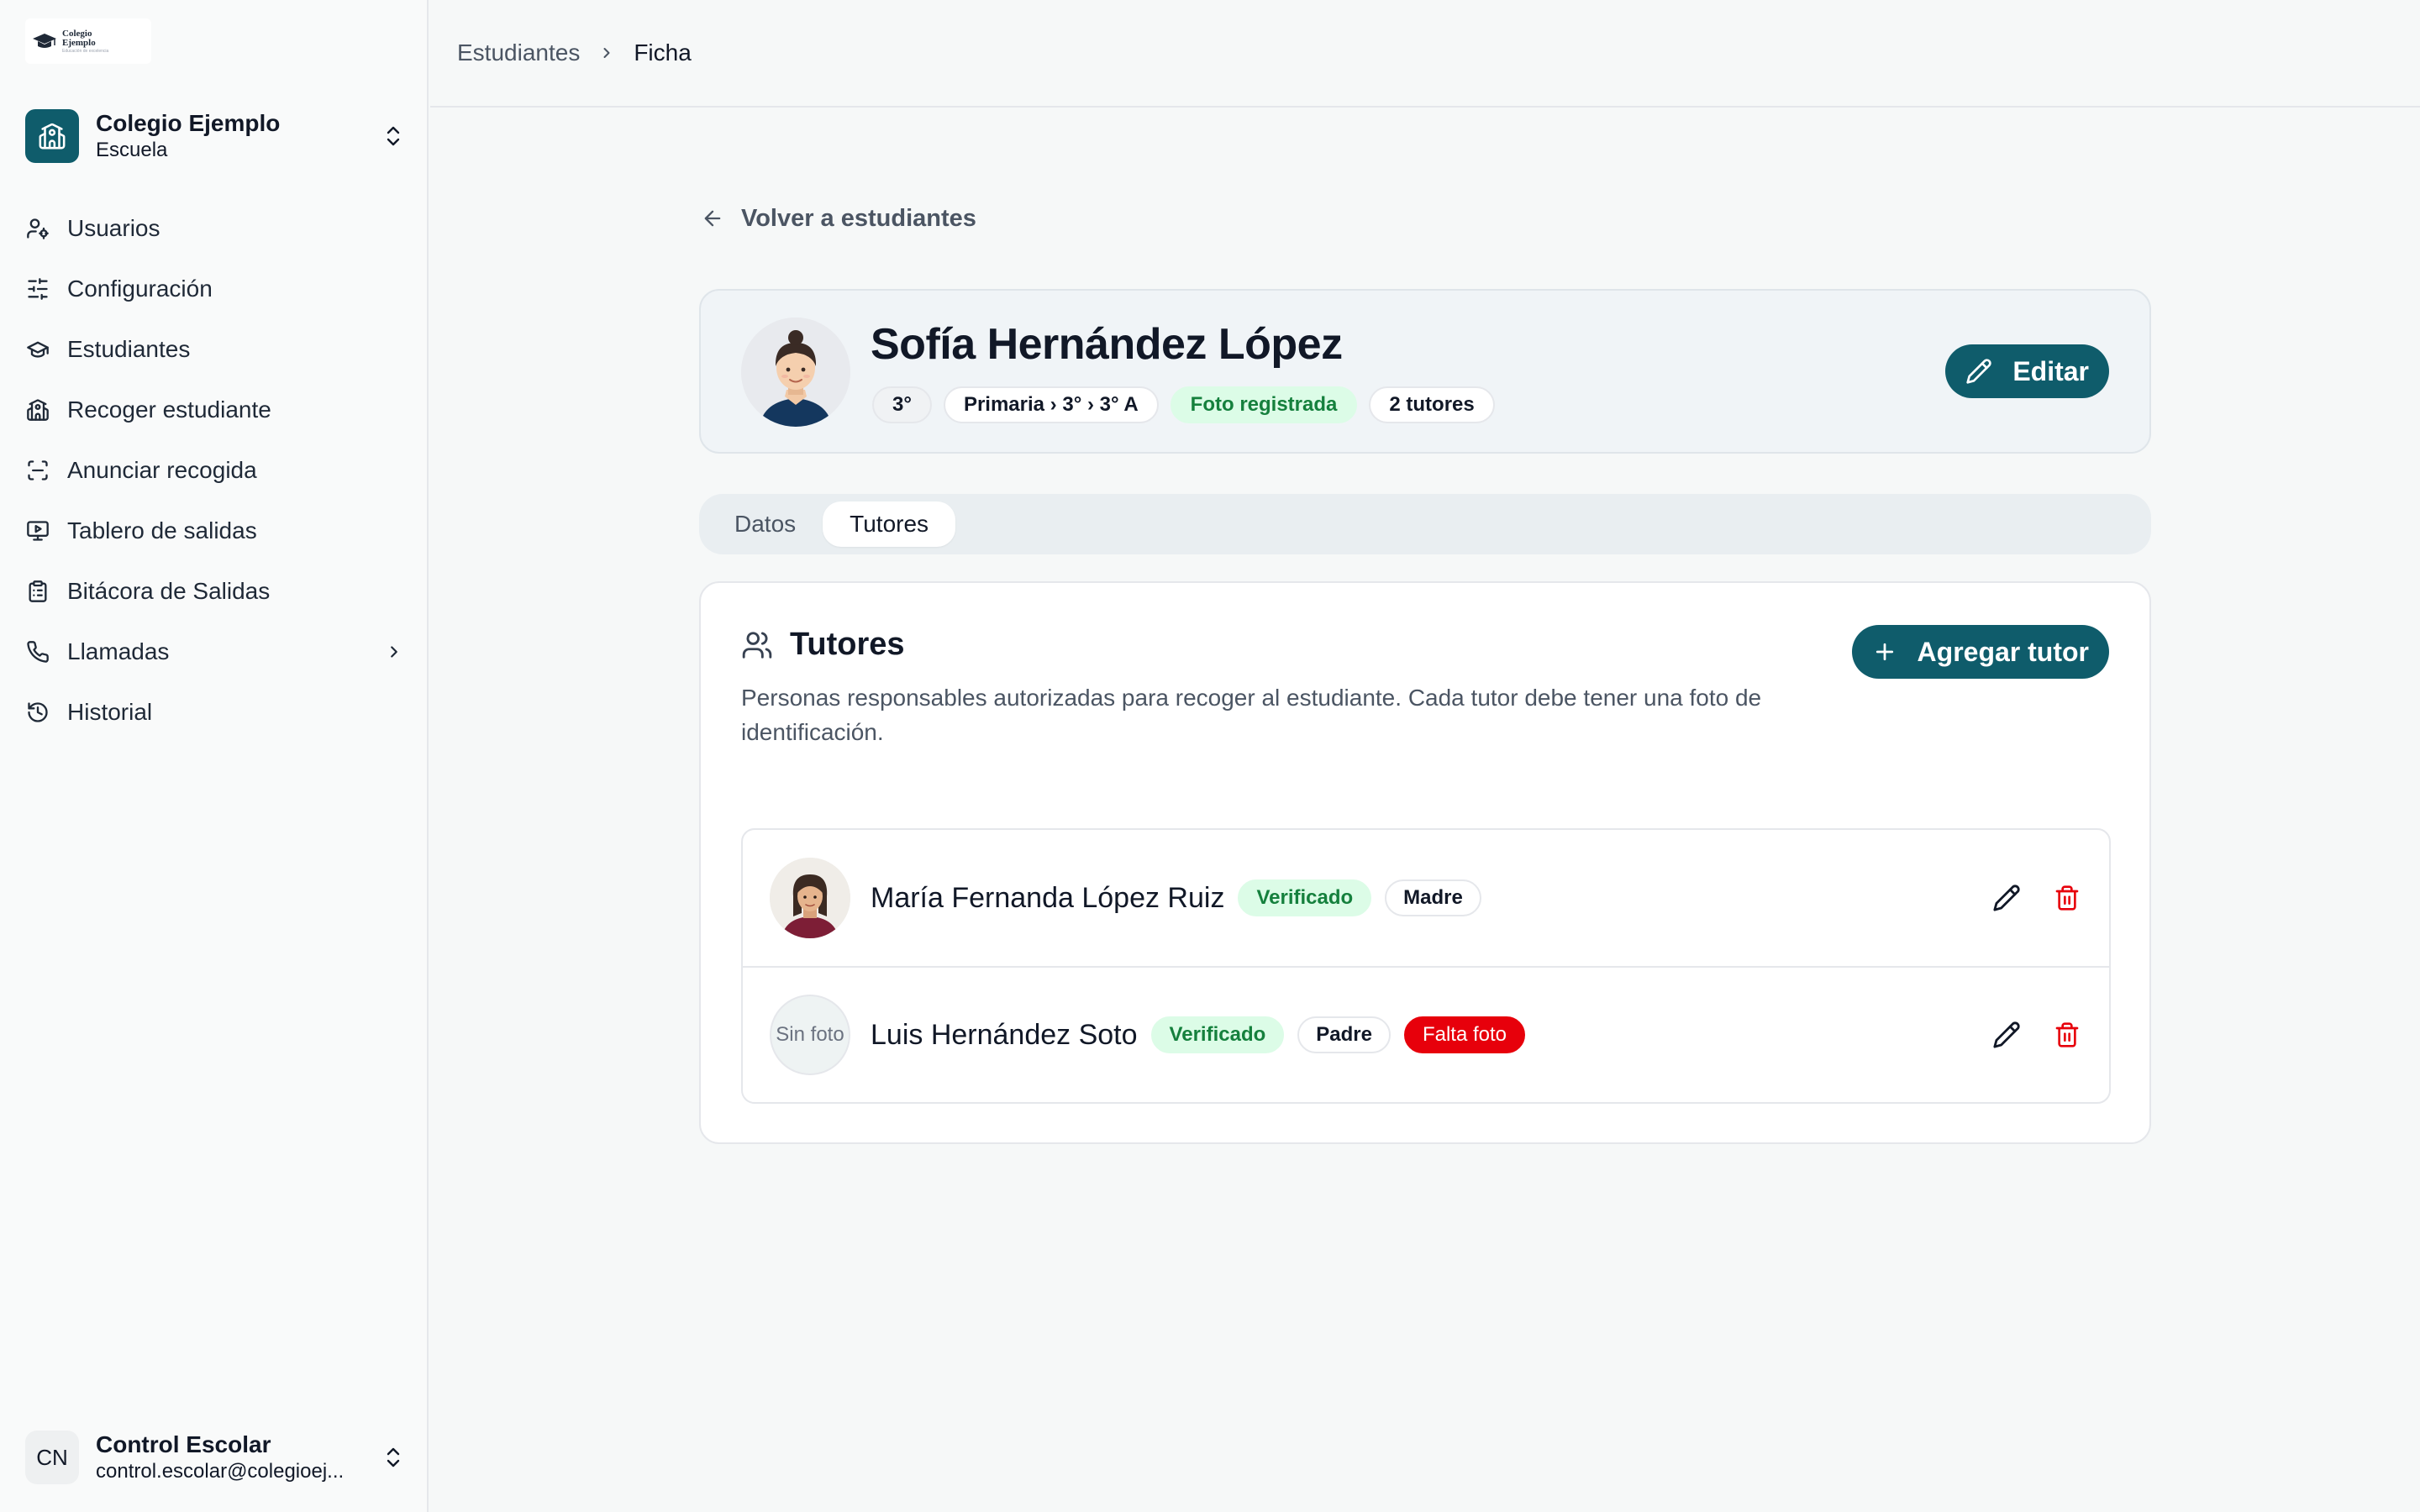 This screenshot has height=1512, width=2420. What do you see at coordinates (1425, 54) in the screenshot?
I see `breadcrumb: Estudiantes Ficha` at bounding box center [1425, 54].